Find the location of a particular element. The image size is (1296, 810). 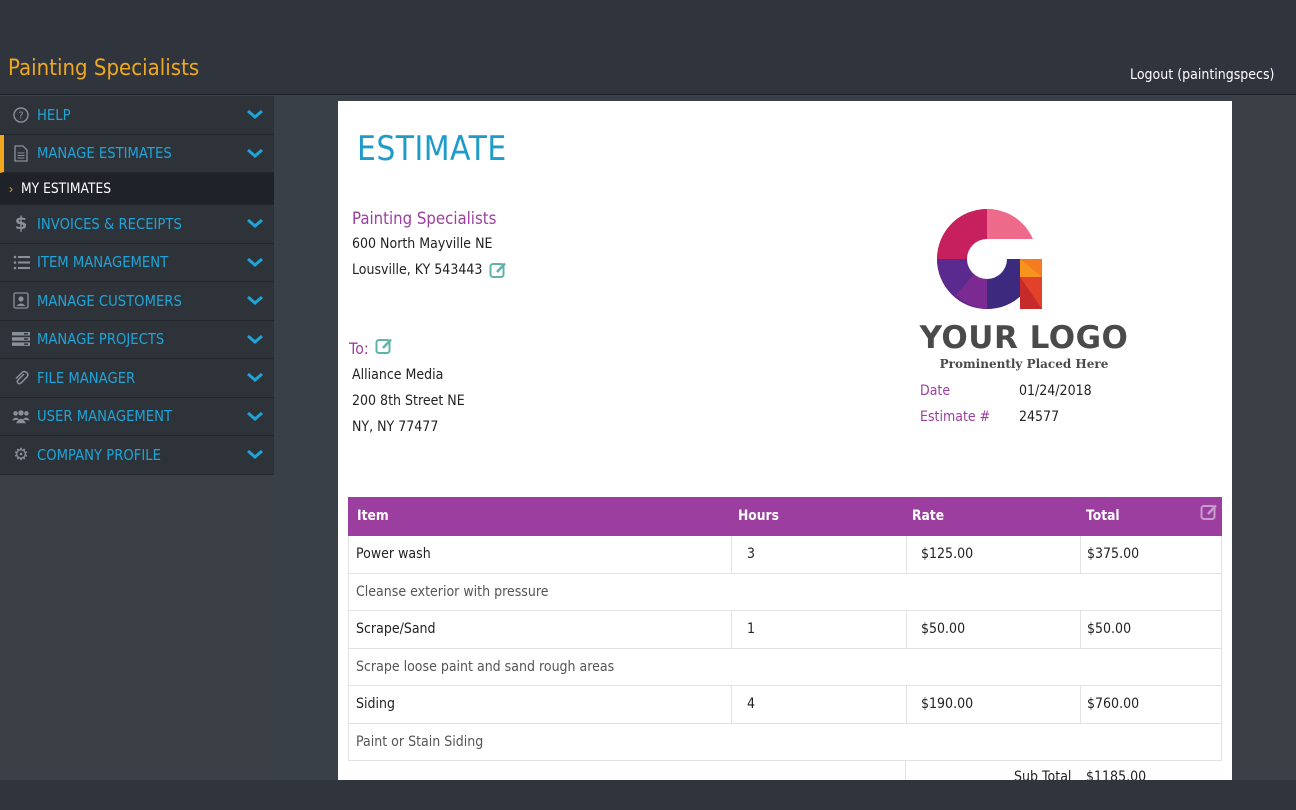

sidebar-item-label: ITEM MANAGEMENT is located at coordinates (103, 262).